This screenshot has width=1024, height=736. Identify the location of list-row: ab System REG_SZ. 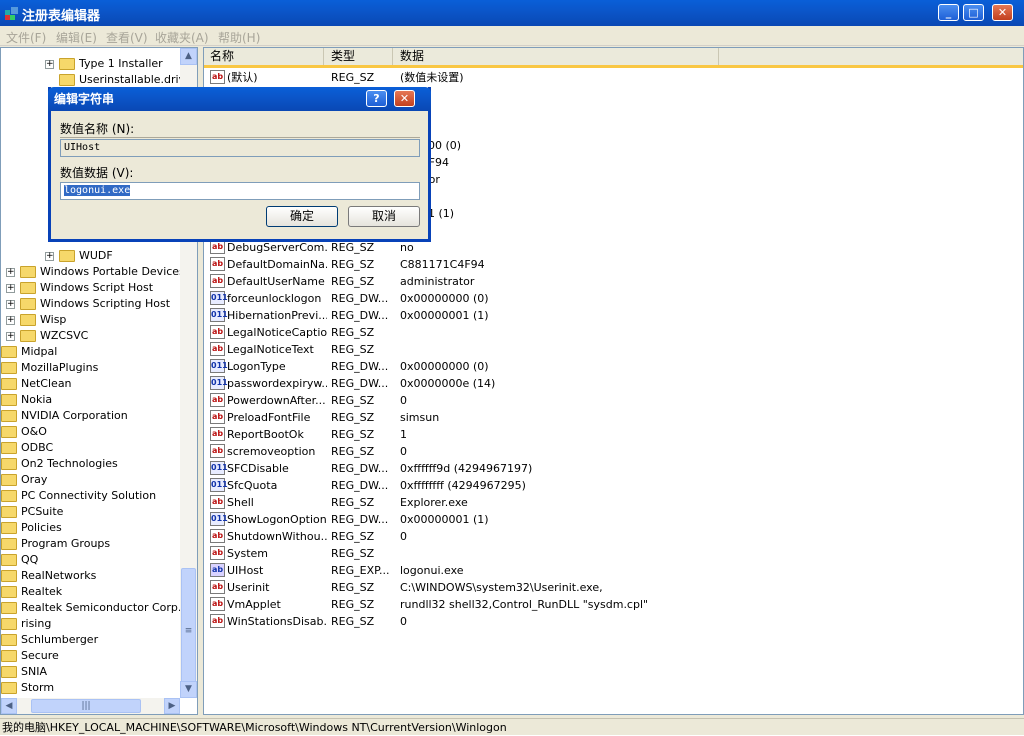
(613, 553).